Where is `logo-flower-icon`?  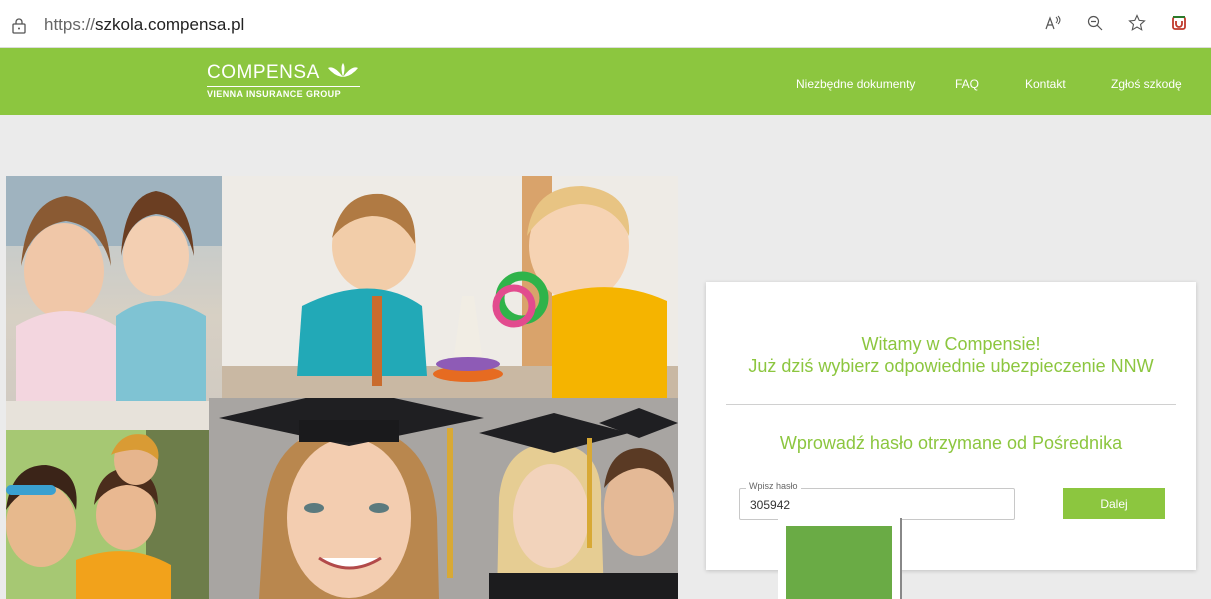 logo-flower-icon is located at coordinates (343, 73).